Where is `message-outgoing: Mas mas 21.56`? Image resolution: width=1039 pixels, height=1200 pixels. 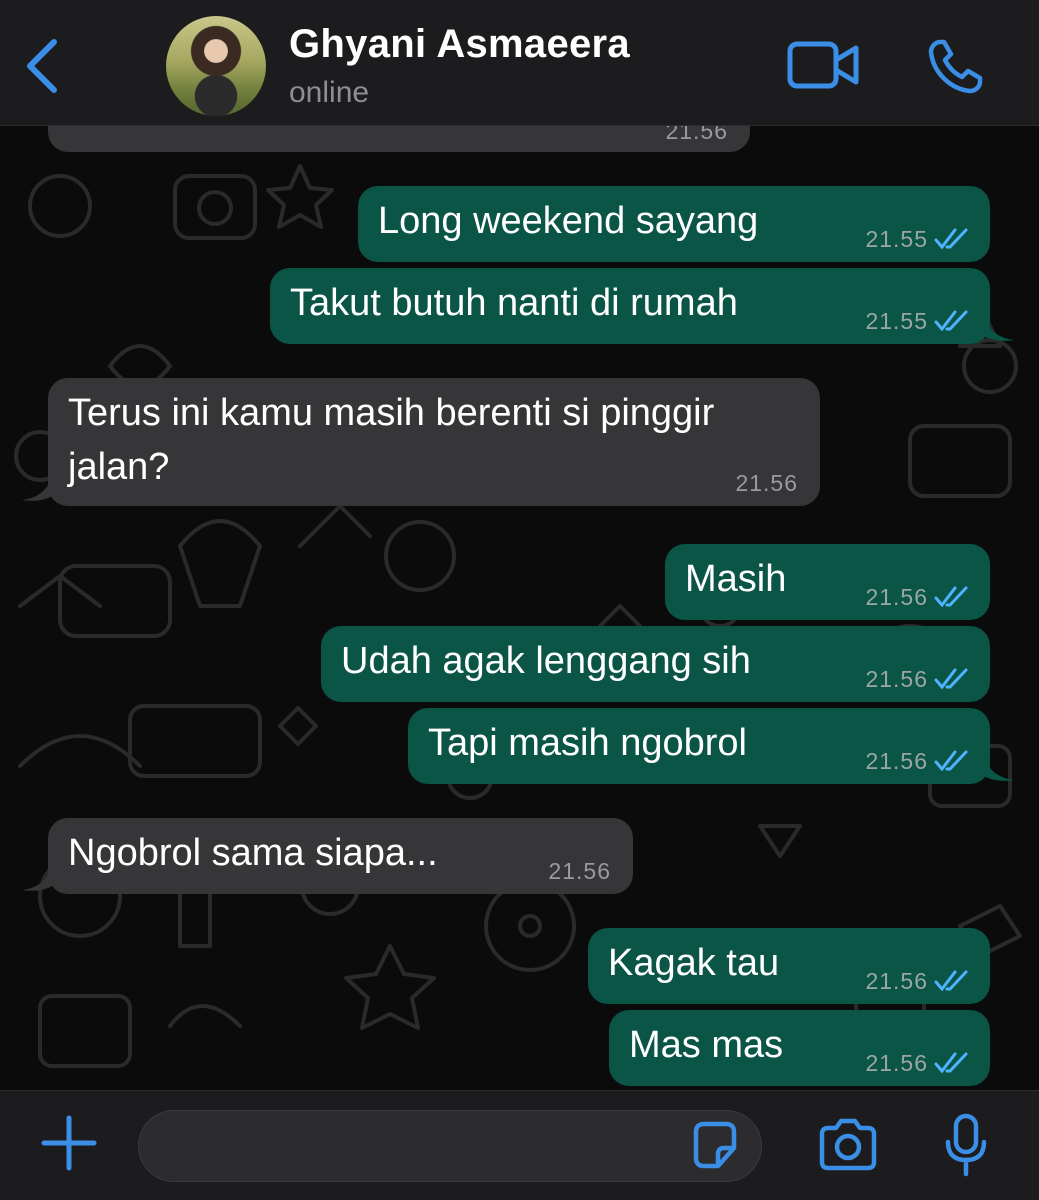 message-outgoing: Mas mas 21.56 is located at coordinates (799, 1048).